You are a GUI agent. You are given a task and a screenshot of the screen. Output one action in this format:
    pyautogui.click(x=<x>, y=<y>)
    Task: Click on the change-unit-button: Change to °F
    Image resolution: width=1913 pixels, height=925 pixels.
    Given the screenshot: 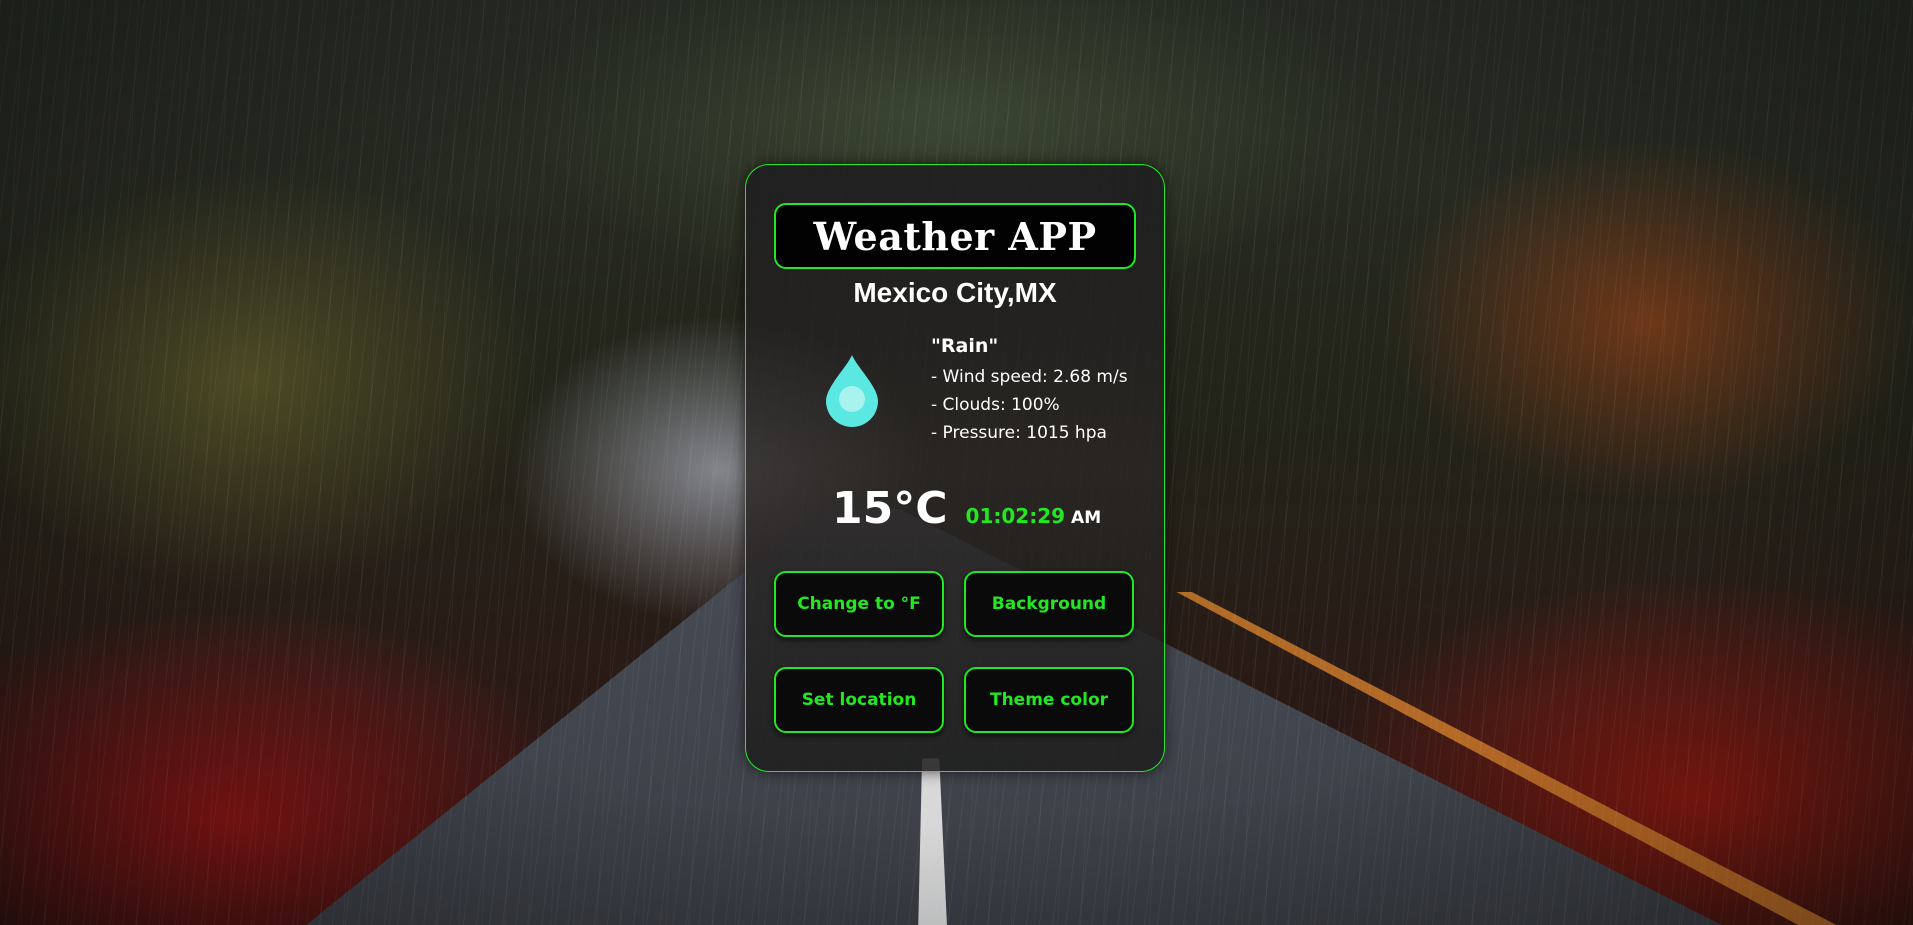 What is the action you would take?
    pyautogui.click(x=859, y=604)
    